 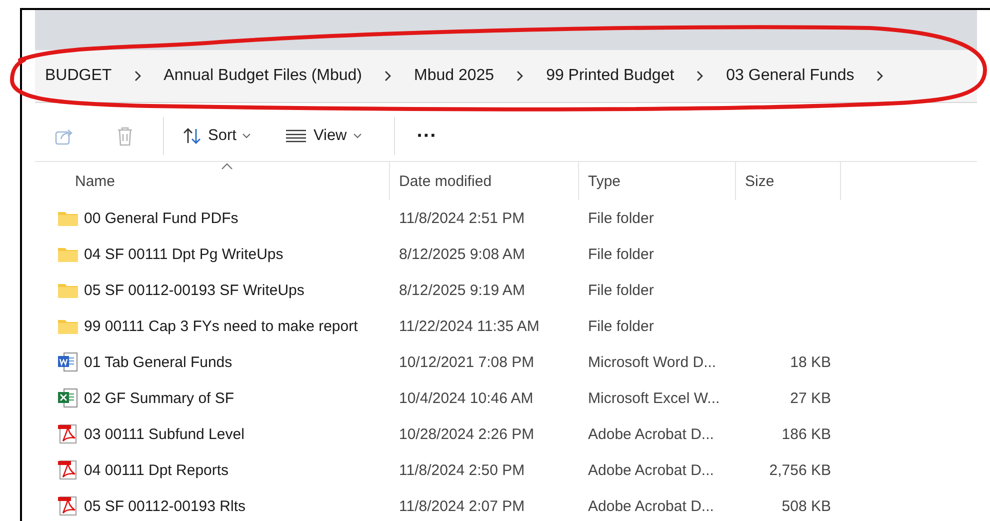 I want to click on column-header: Name, so click(x=212, y=181).